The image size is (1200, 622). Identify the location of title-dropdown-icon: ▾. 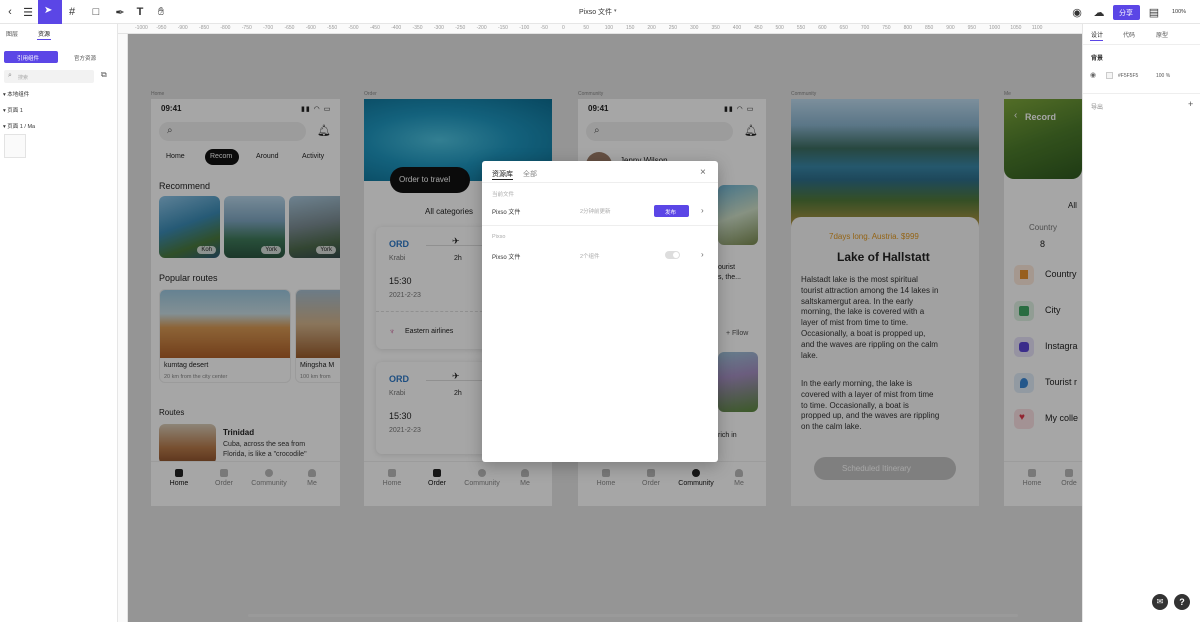
(615, 11).